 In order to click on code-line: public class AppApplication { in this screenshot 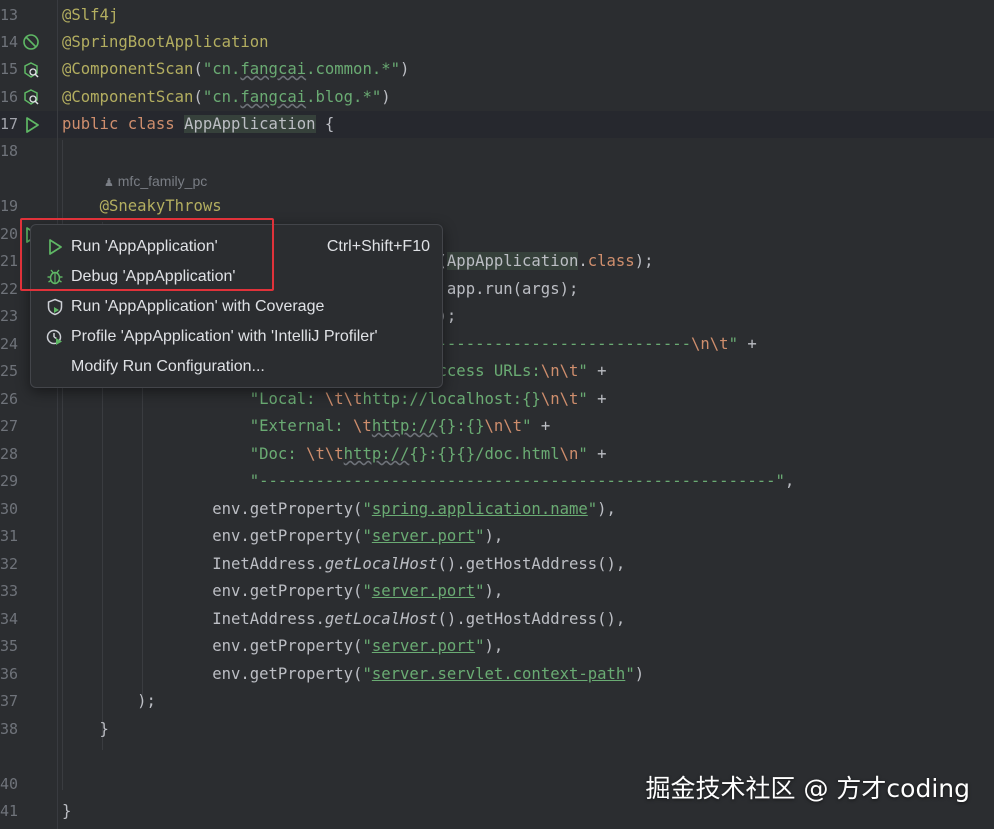, I will do `click(198, 124)`.